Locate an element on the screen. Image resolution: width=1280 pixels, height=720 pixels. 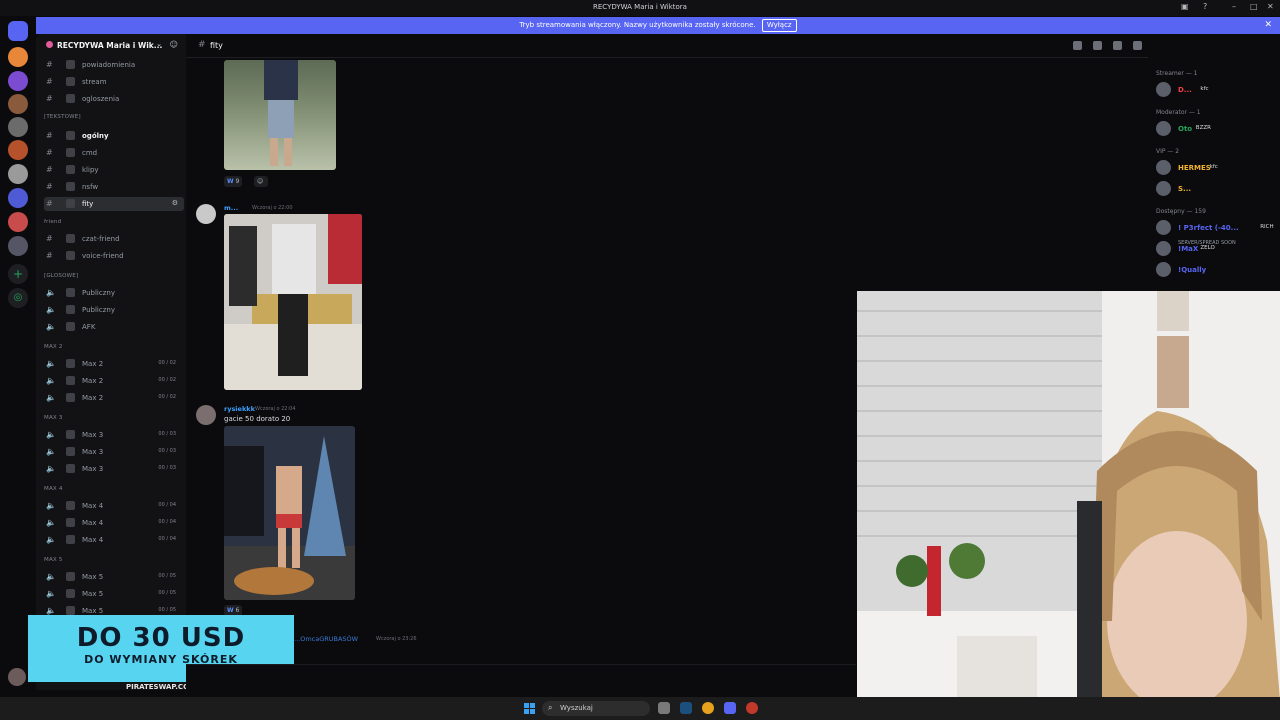
discord-home-icon is located at coordinates (18, 31).